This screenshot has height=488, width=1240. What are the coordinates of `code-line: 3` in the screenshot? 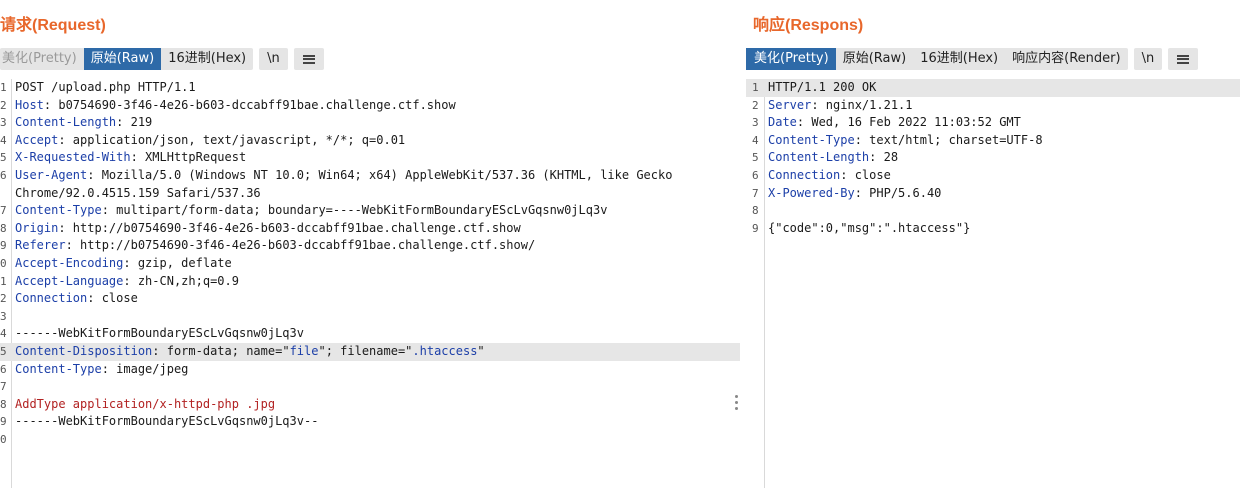 It's located at (370, 317).